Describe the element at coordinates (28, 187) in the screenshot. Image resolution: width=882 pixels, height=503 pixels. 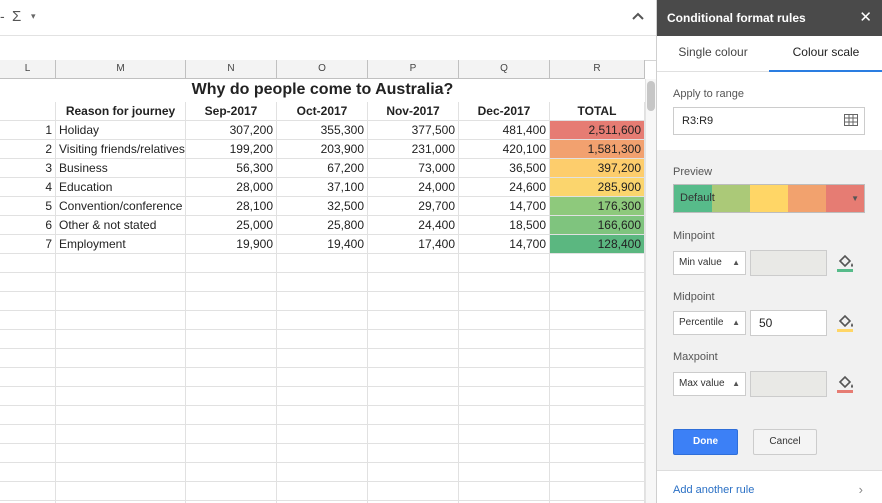
I see `value-cell: 4` at that location.